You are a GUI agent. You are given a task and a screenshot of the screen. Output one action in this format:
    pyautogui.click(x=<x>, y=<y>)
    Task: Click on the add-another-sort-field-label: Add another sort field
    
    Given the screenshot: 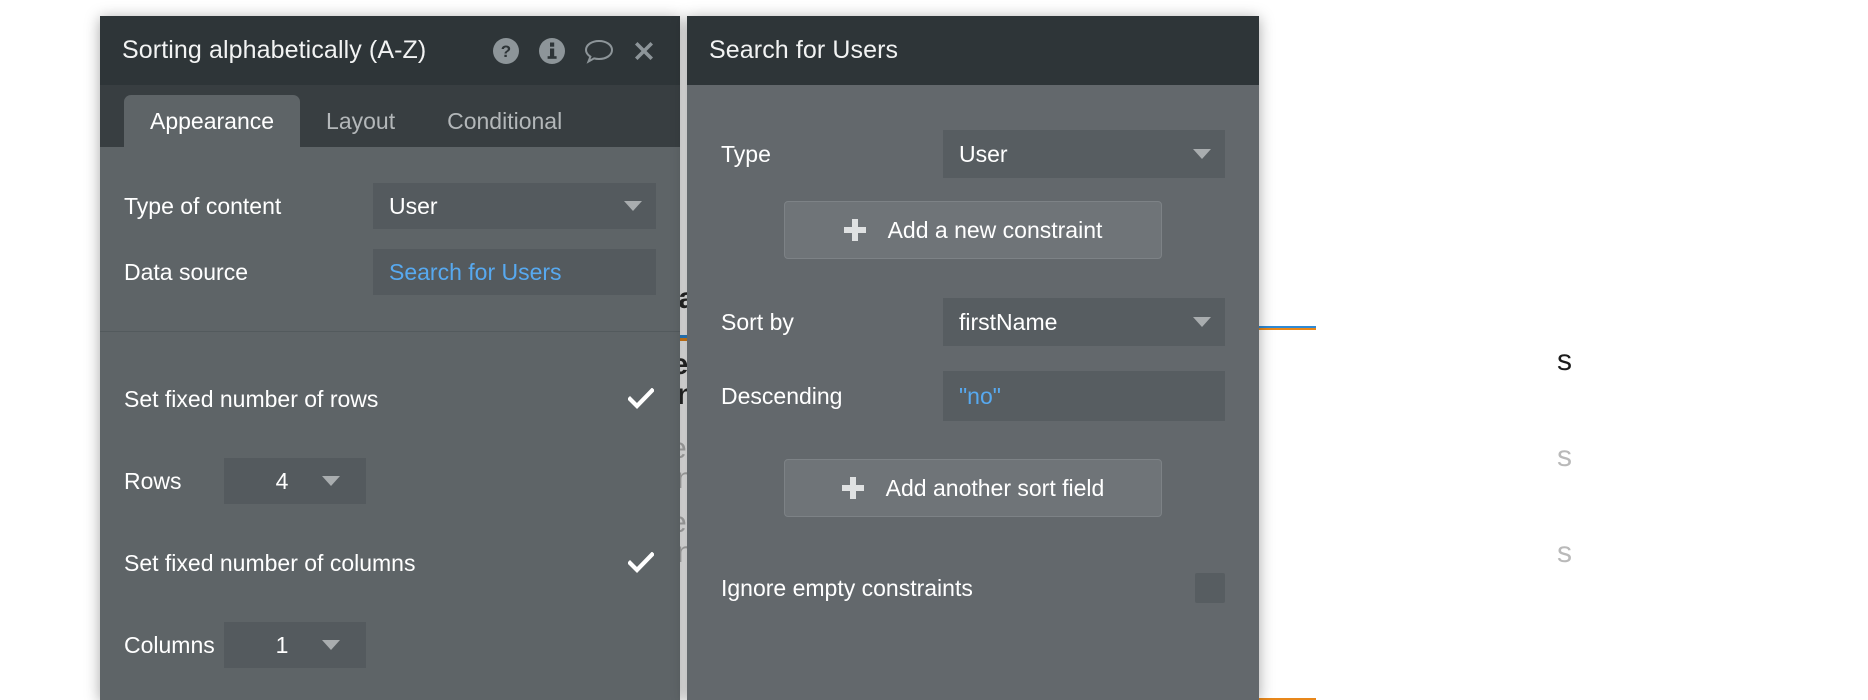 What is the action you would take?
    pyautogui.click(x=995, y=487)
    